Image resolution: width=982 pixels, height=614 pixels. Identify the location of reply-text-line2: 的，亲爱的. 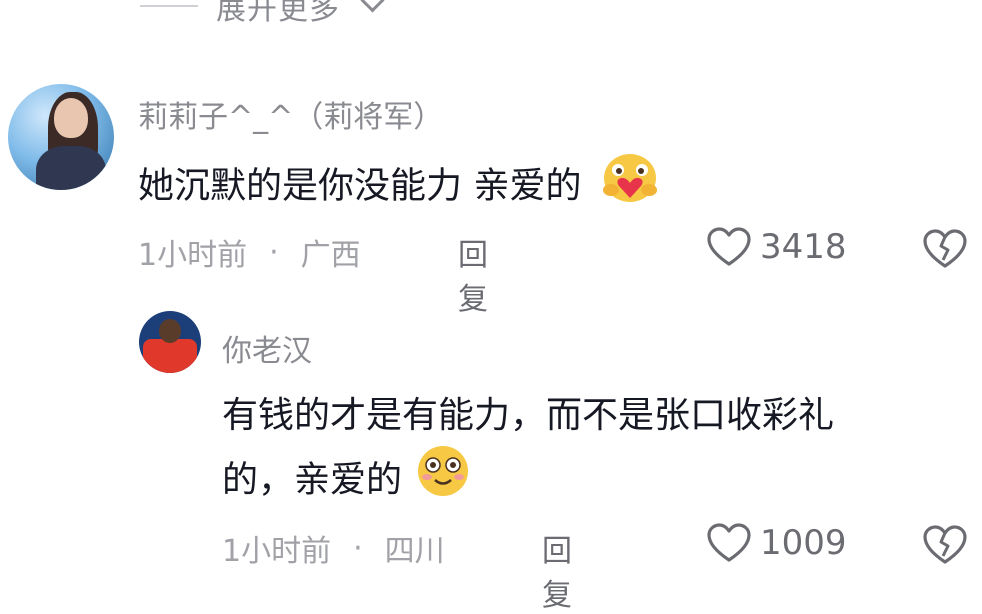
(346, 481).